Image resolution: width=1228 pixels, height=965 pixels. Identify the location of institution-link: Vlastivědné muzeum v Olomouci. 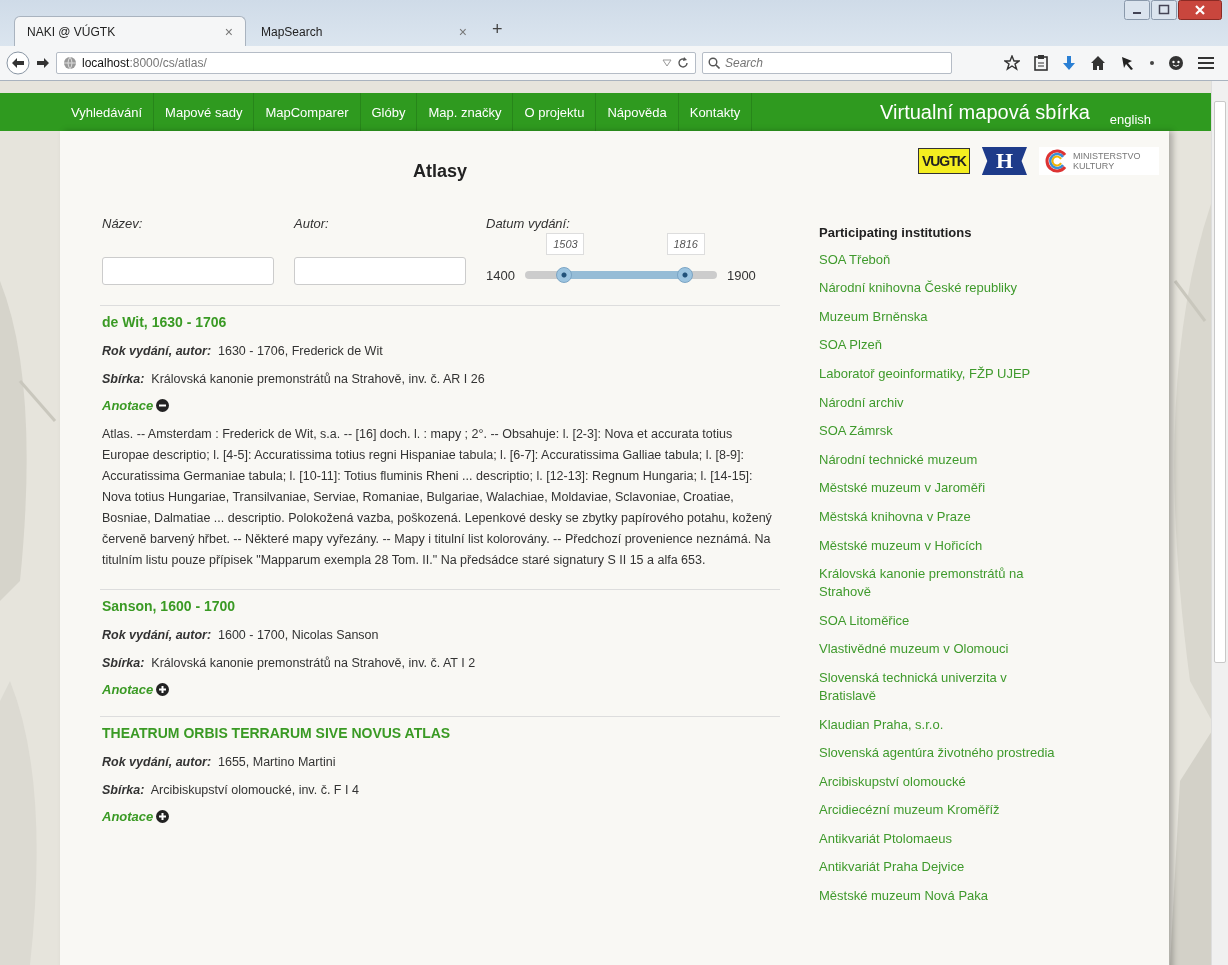
(939, 649).